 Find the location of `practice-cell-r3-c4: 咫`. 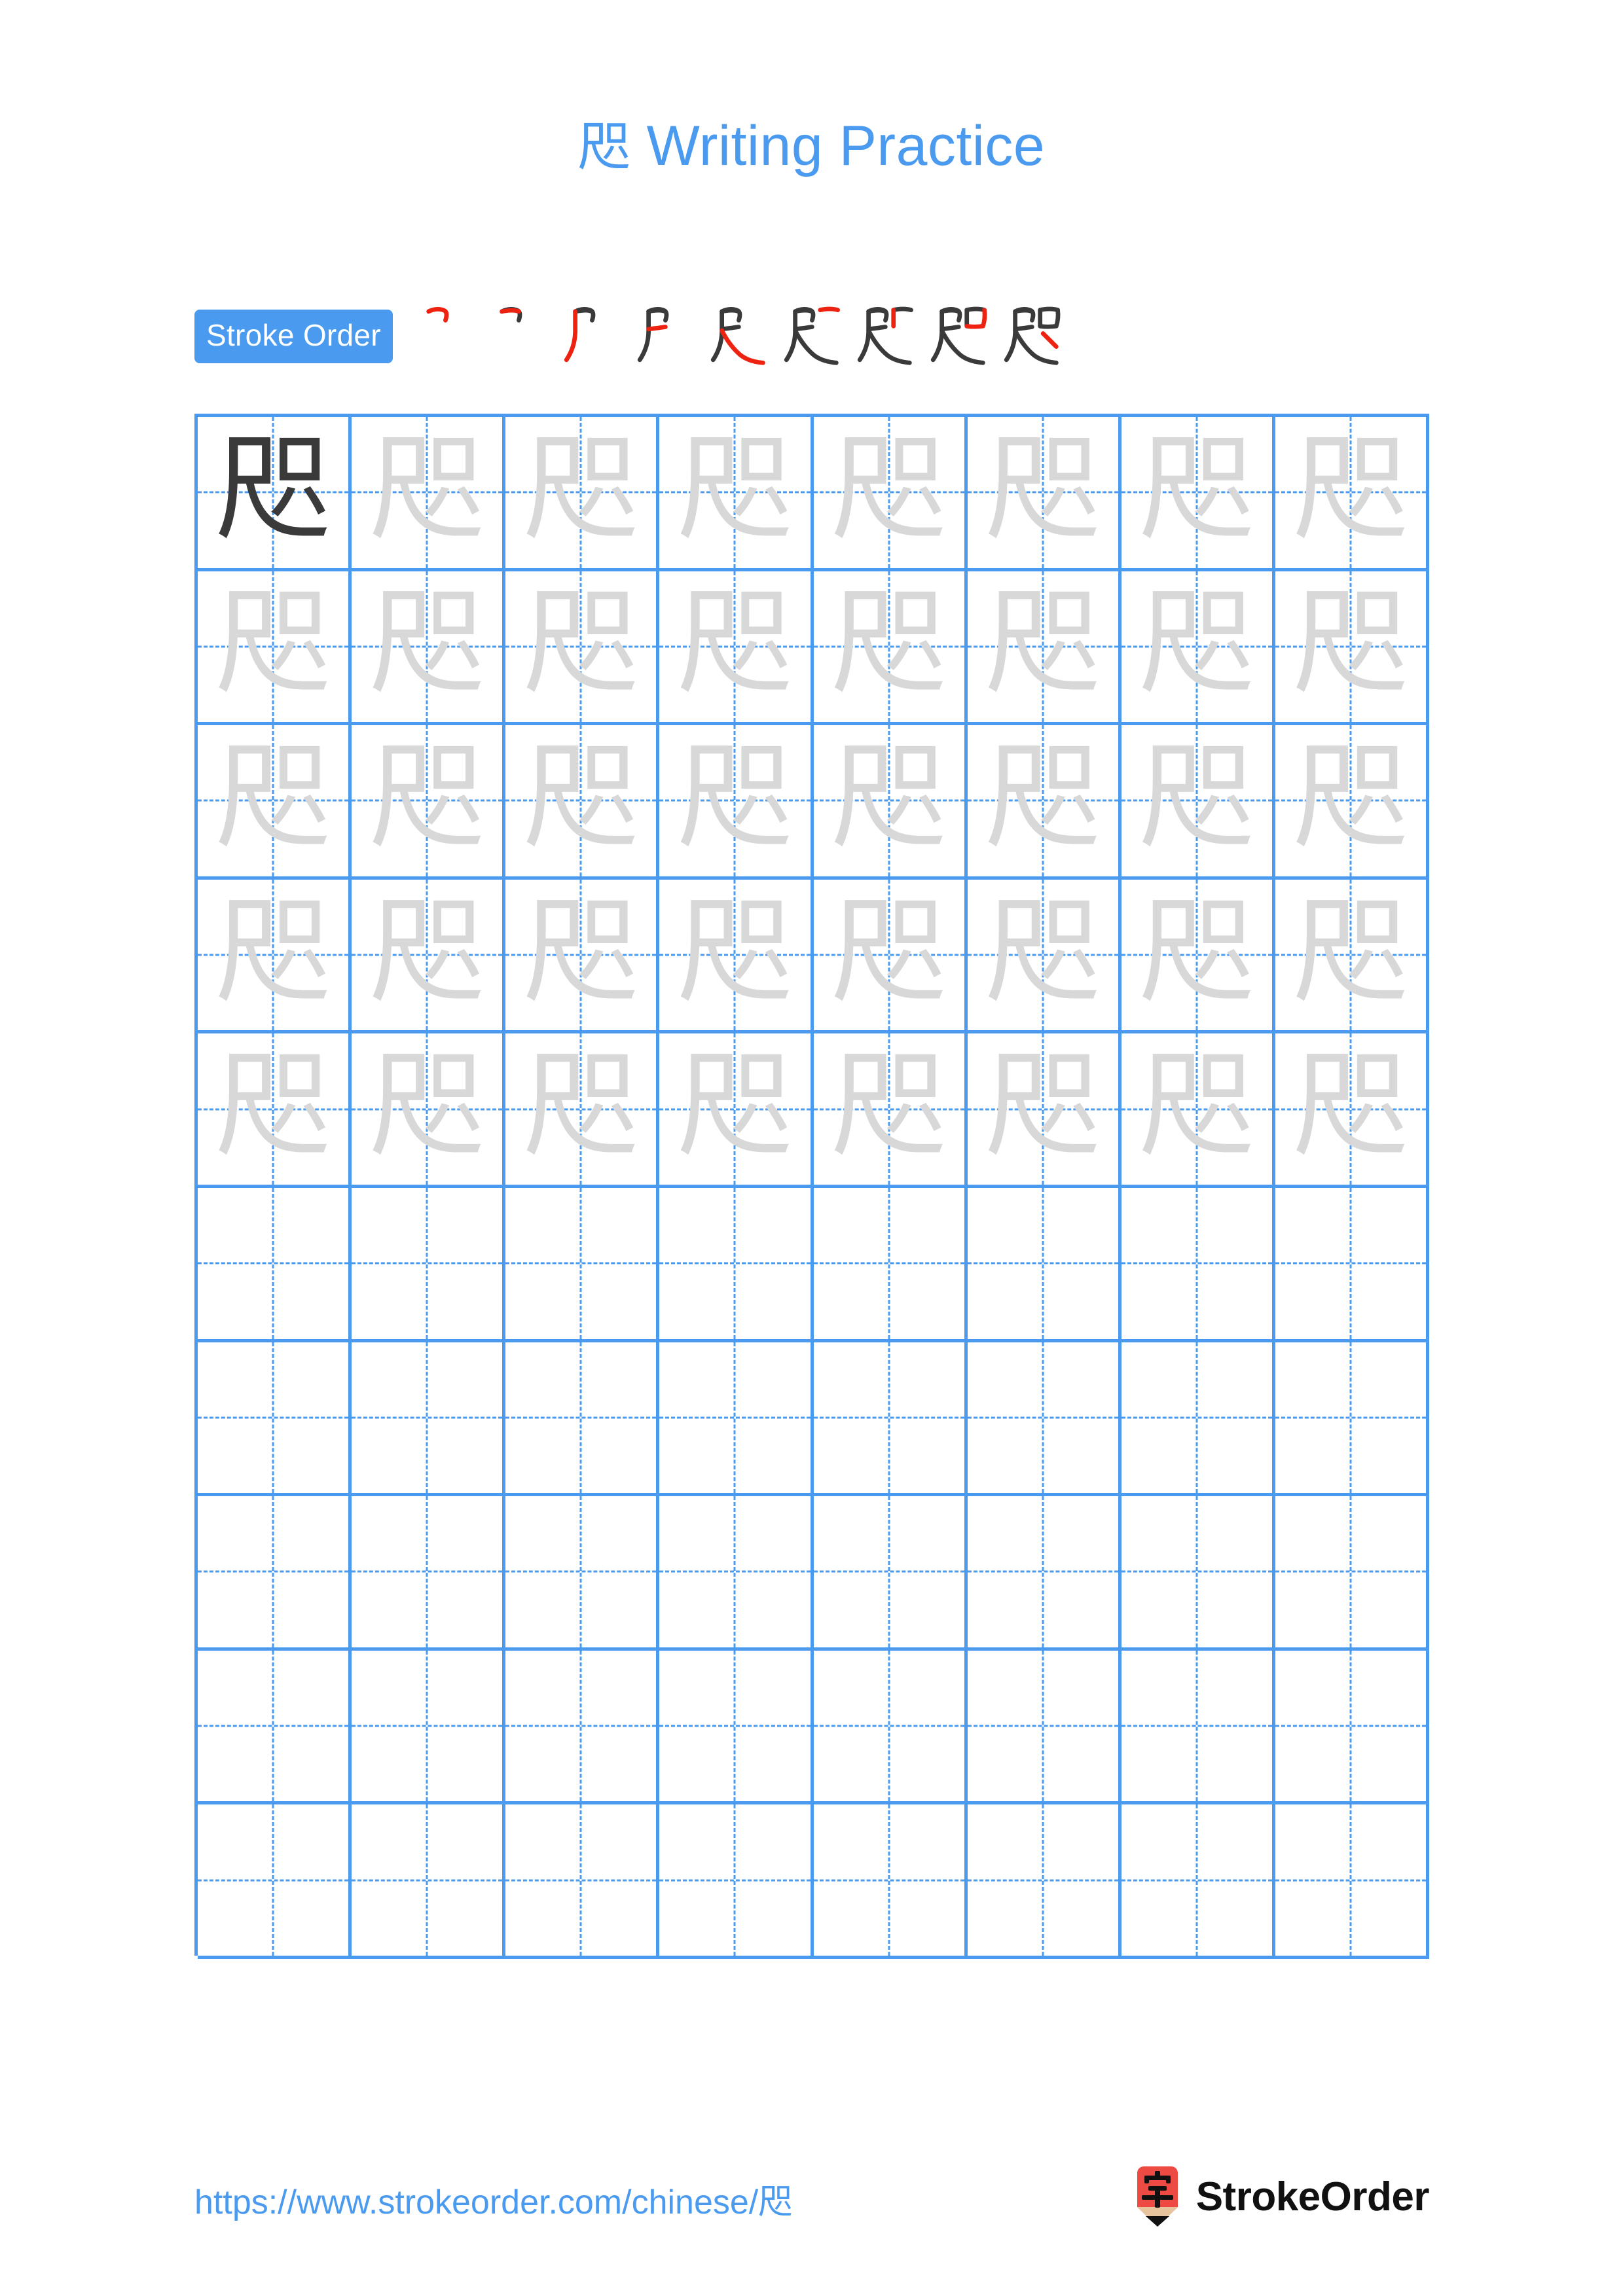

practice-cell-r3-c4: 咫 is located at coordinates (736, 802).